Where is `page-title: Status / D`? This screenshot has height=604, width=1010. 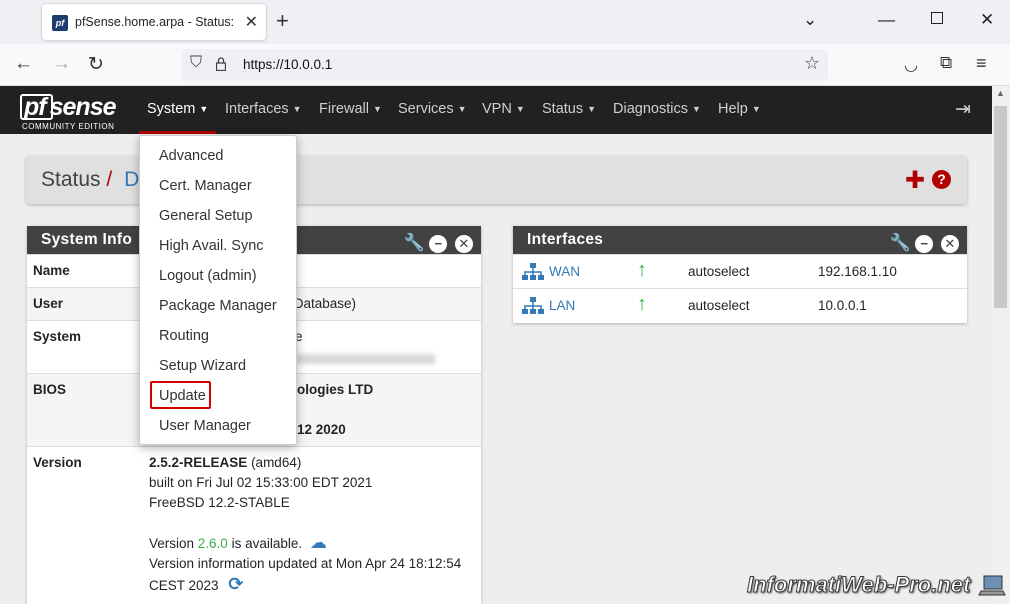 page-title: Status / D is located at coordinates (90, 179).